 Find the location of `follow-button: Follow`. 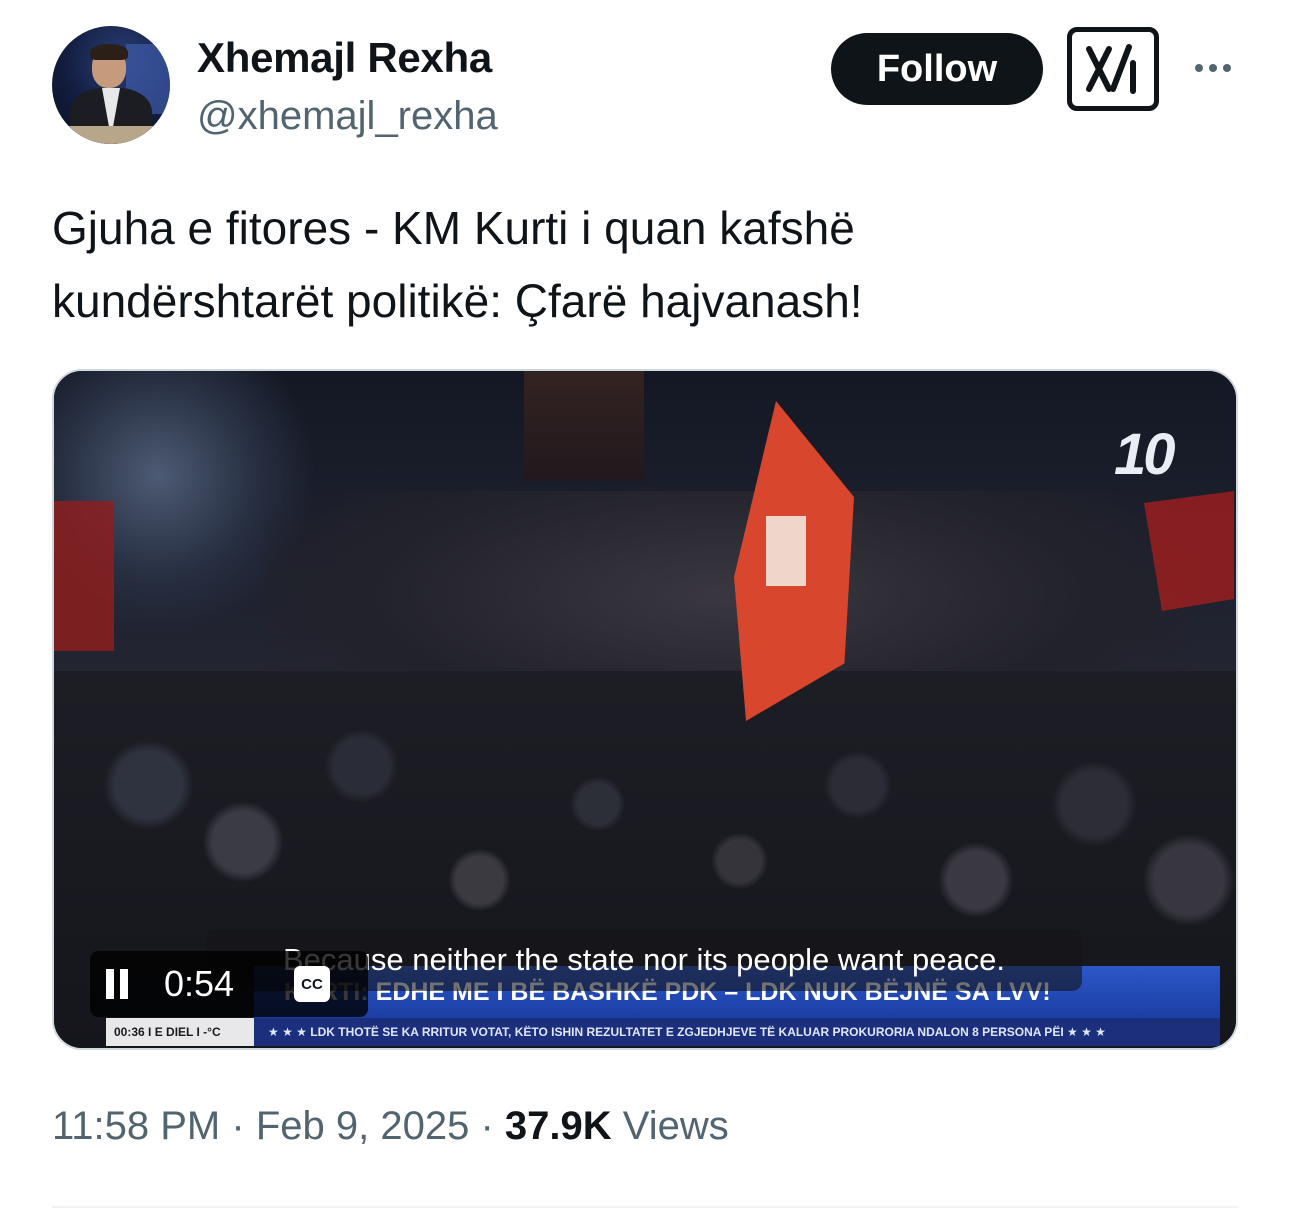

follow-button: Follow is located at coordinates (937, 69).